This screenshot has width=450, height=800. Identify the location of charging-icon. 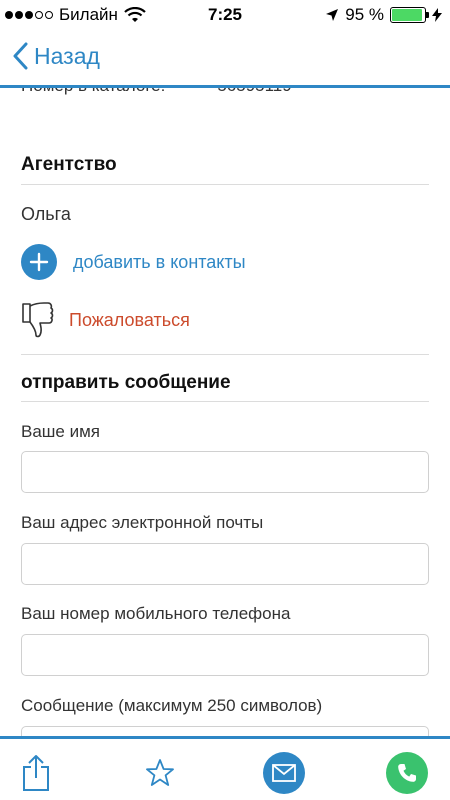
(437, 15).